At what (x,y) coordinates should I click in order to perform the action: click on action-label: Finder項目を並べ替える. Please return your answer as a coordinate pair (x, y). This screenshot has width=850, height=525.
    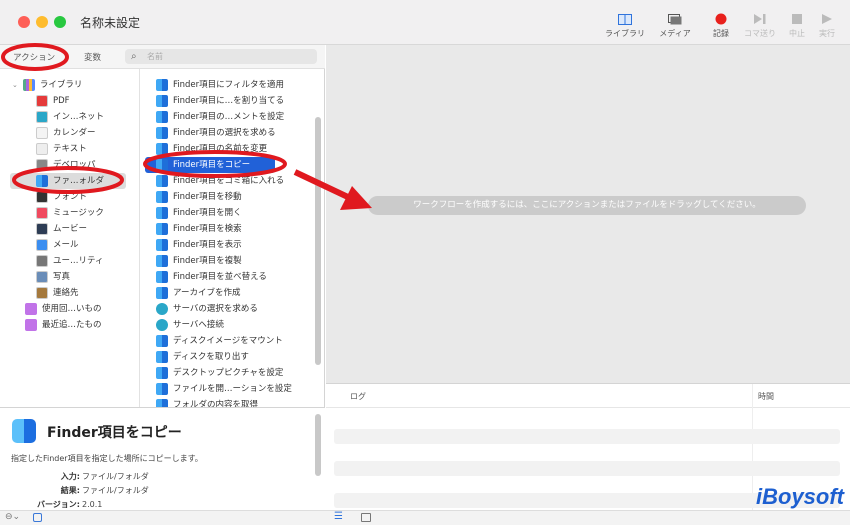
    Looking at the image, I should click on (220, 277).